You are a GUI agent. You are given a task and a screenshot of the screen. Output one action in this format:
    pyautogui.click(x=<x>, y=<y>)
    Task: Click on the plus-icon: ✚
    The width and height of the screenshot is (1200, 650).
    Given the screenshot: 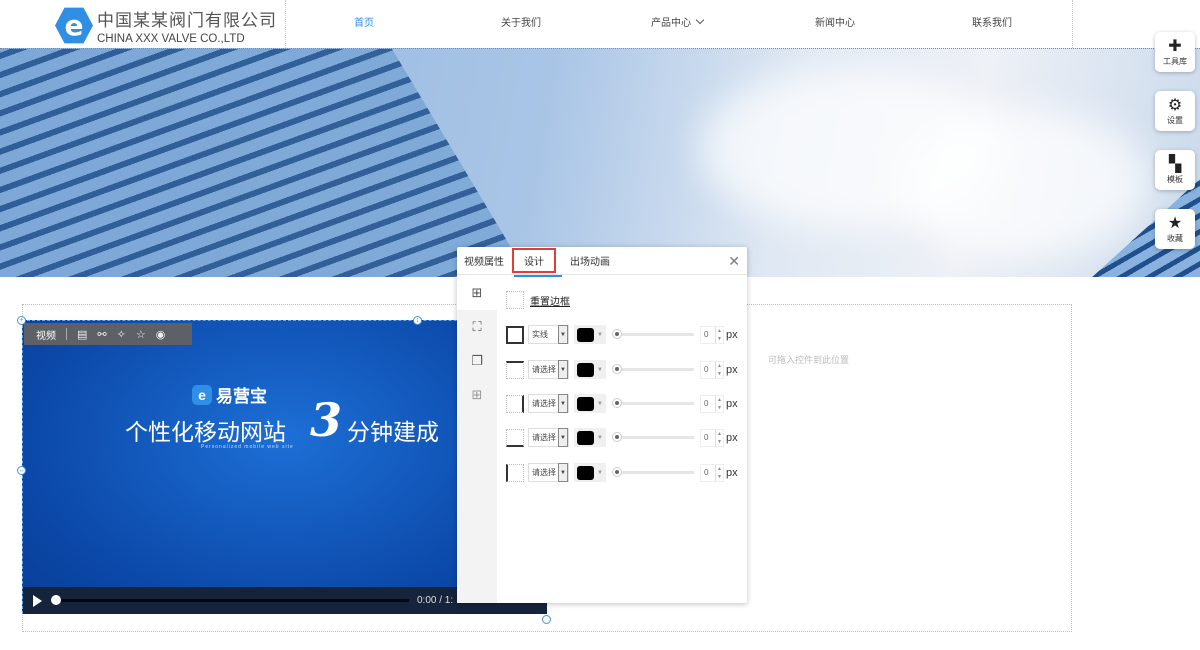 What is the action you would take?
    pyautogui.click(x=1175, y=46)
    